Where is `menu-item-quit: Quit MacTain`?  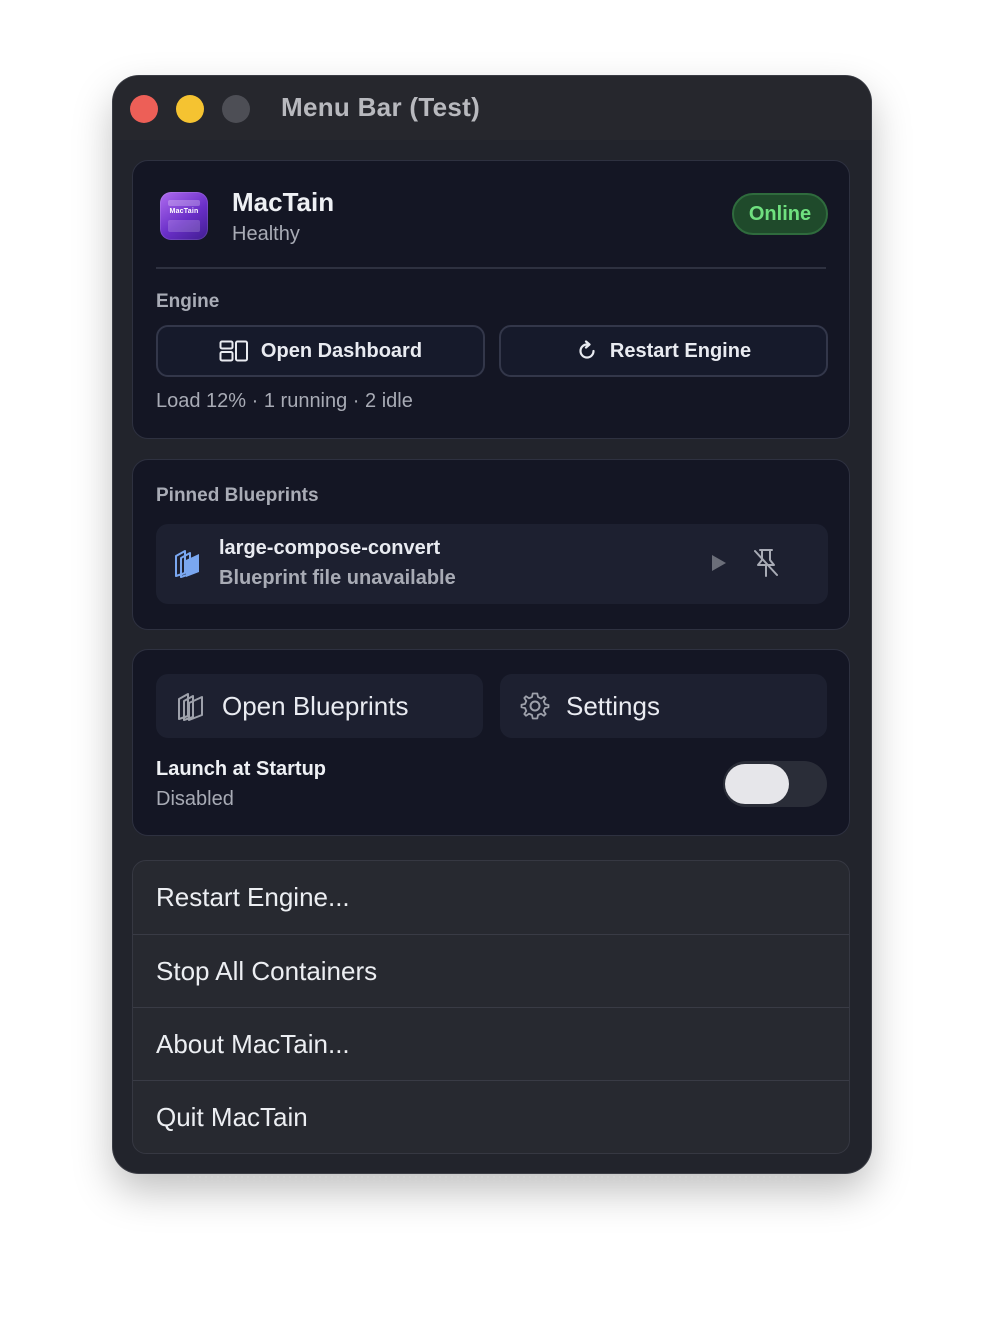
menu-item-quit: Quit MacTain is located at coordinates (491, 1116).